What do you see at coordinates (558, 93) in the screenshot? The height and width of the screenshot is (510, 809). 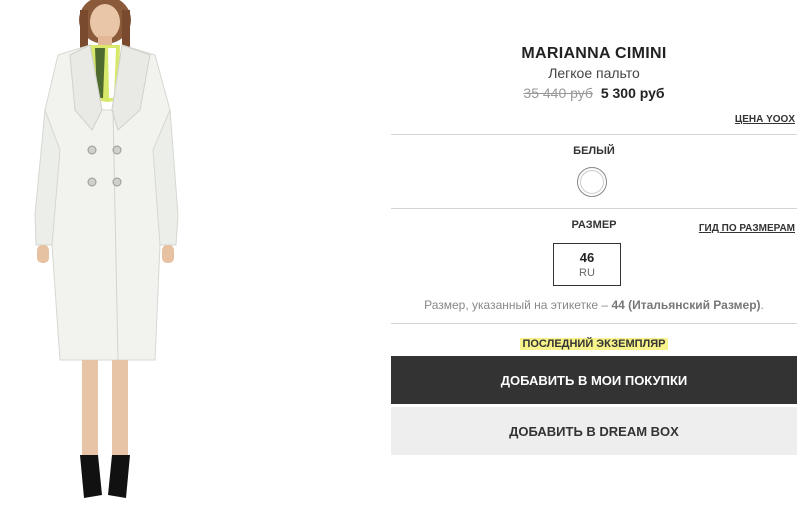 I see `old-price: 35 440 руб` at bounding box center [558, 93].